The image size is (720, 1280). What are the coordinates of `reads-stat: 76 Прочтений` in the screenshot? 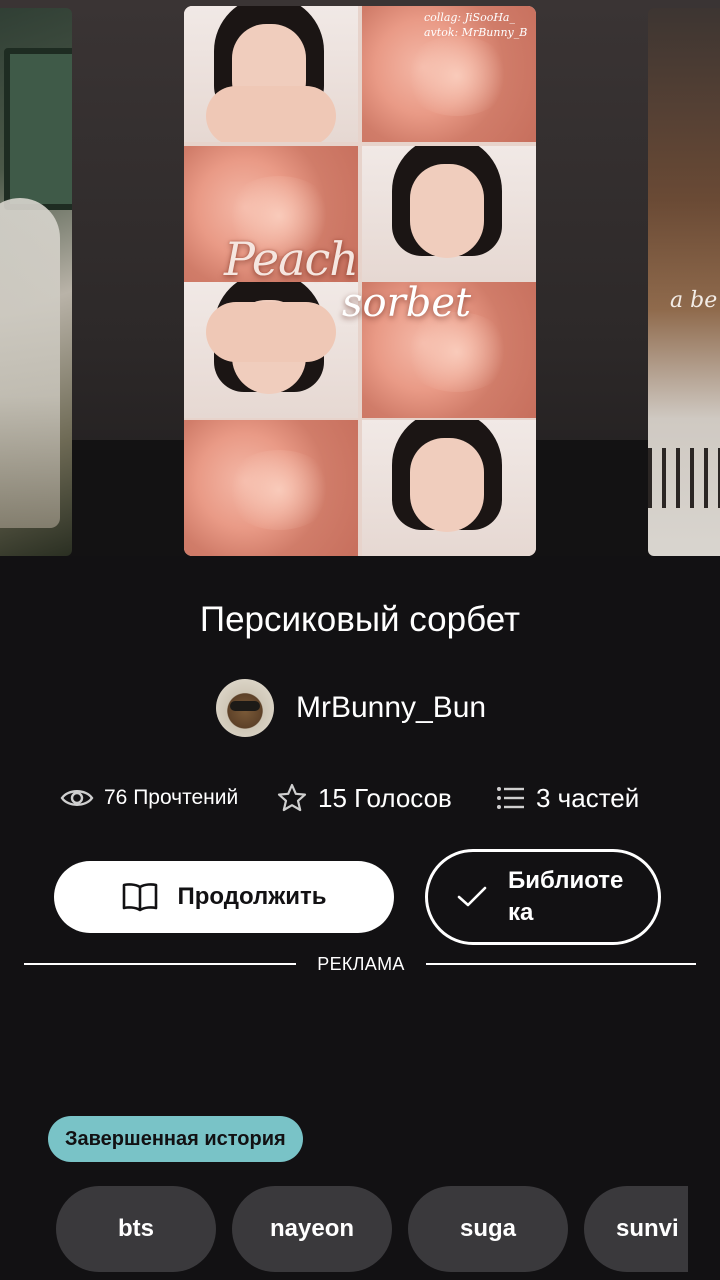 It's located at (149, 798).